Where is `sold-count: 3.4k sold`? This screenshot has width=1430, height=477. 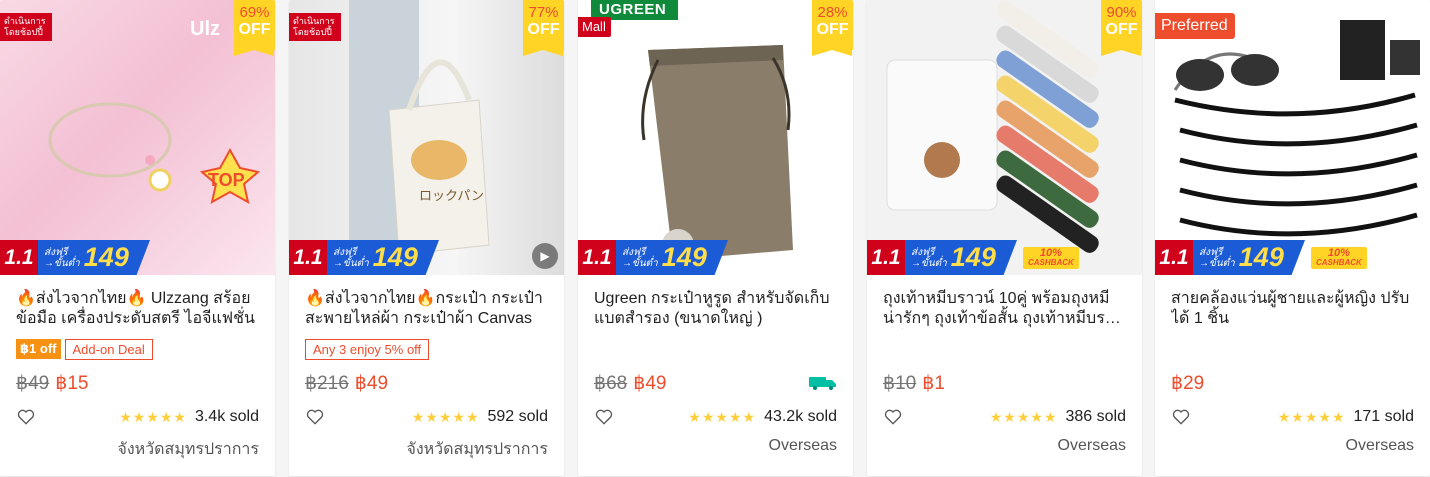 sold-count: 3.4k sold is located at coordinates (226, 416).